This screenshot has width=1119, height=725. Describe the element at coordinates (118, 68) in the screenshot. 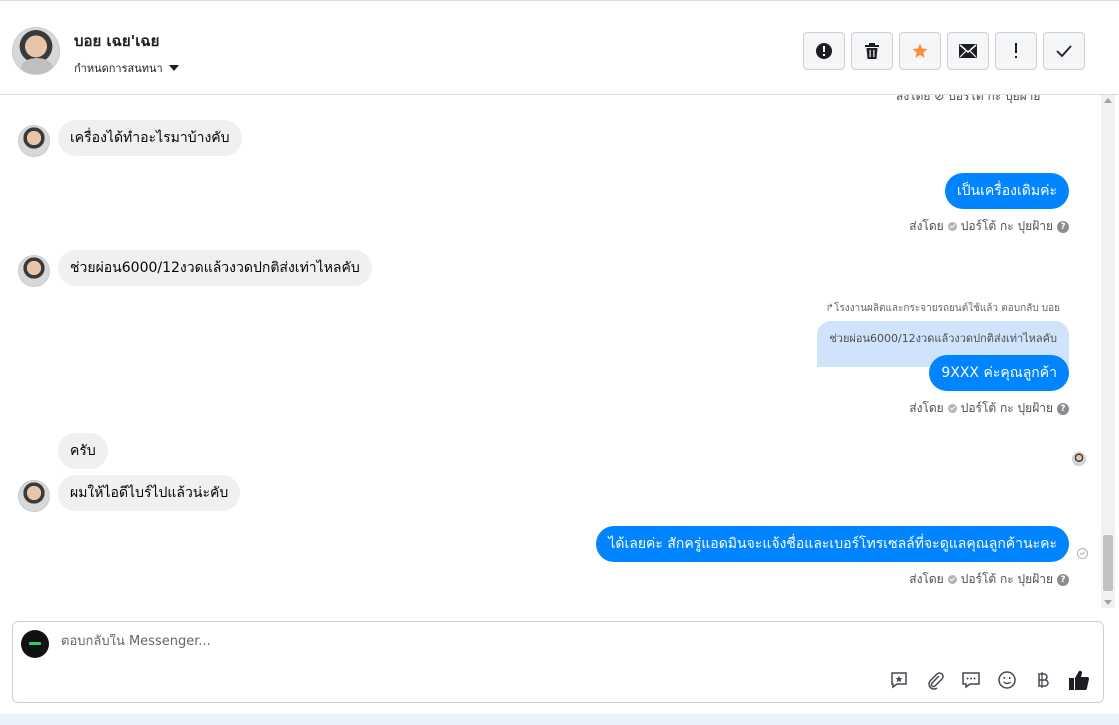

I see `assign-conversation-label: กำหนดการสนทนา` at that location.